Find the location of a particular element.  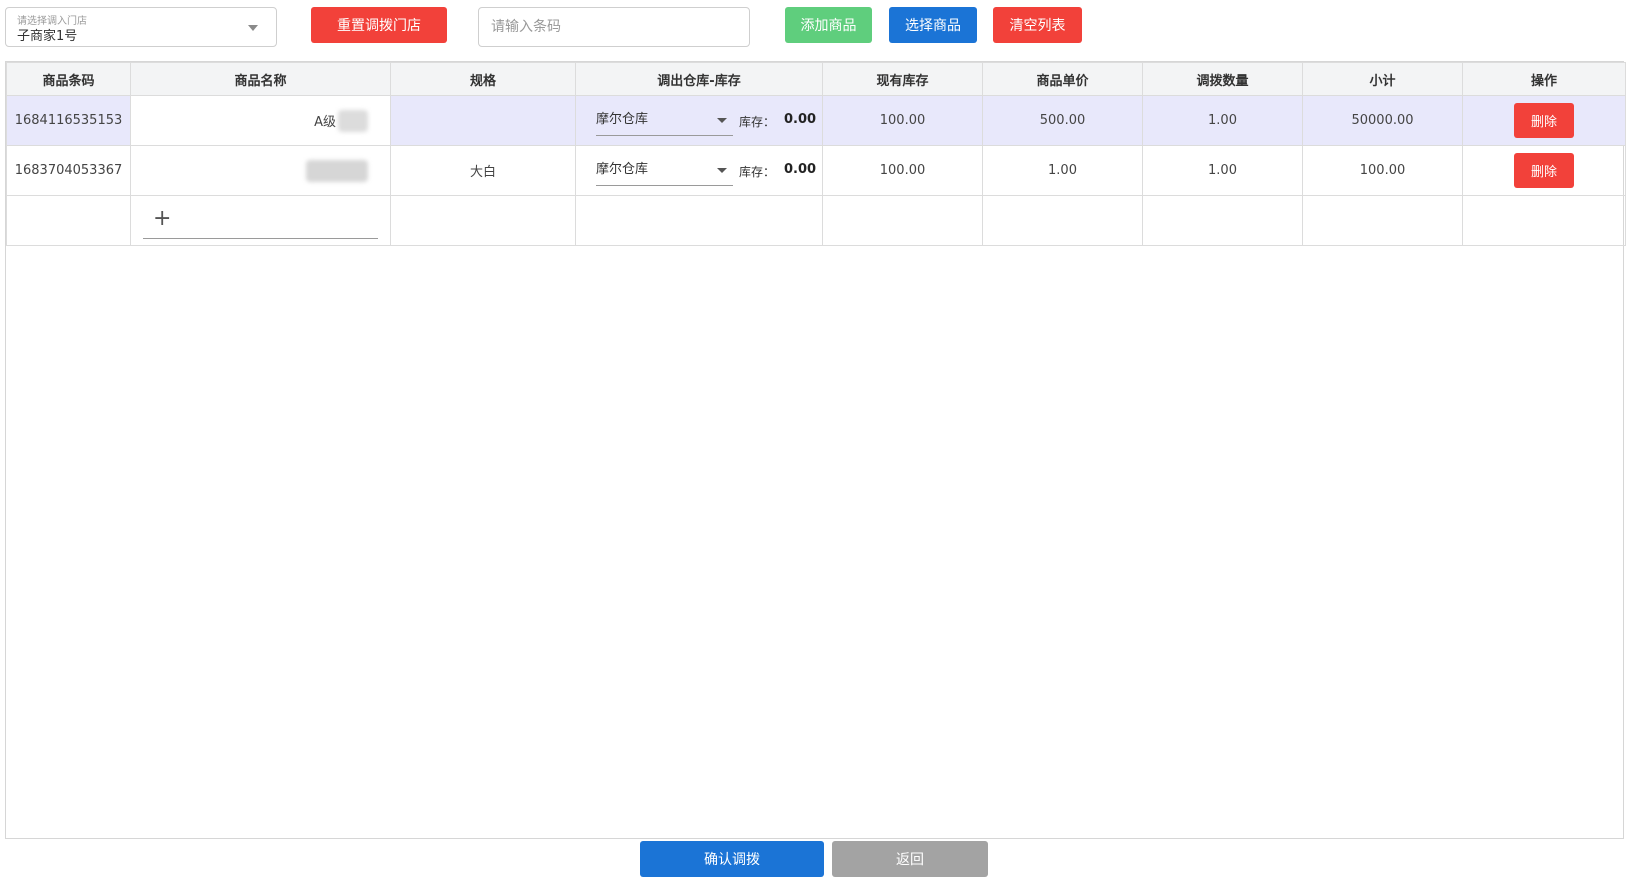

col-quantity-header: 调拨数量 is located at coordinates (1222, 79).